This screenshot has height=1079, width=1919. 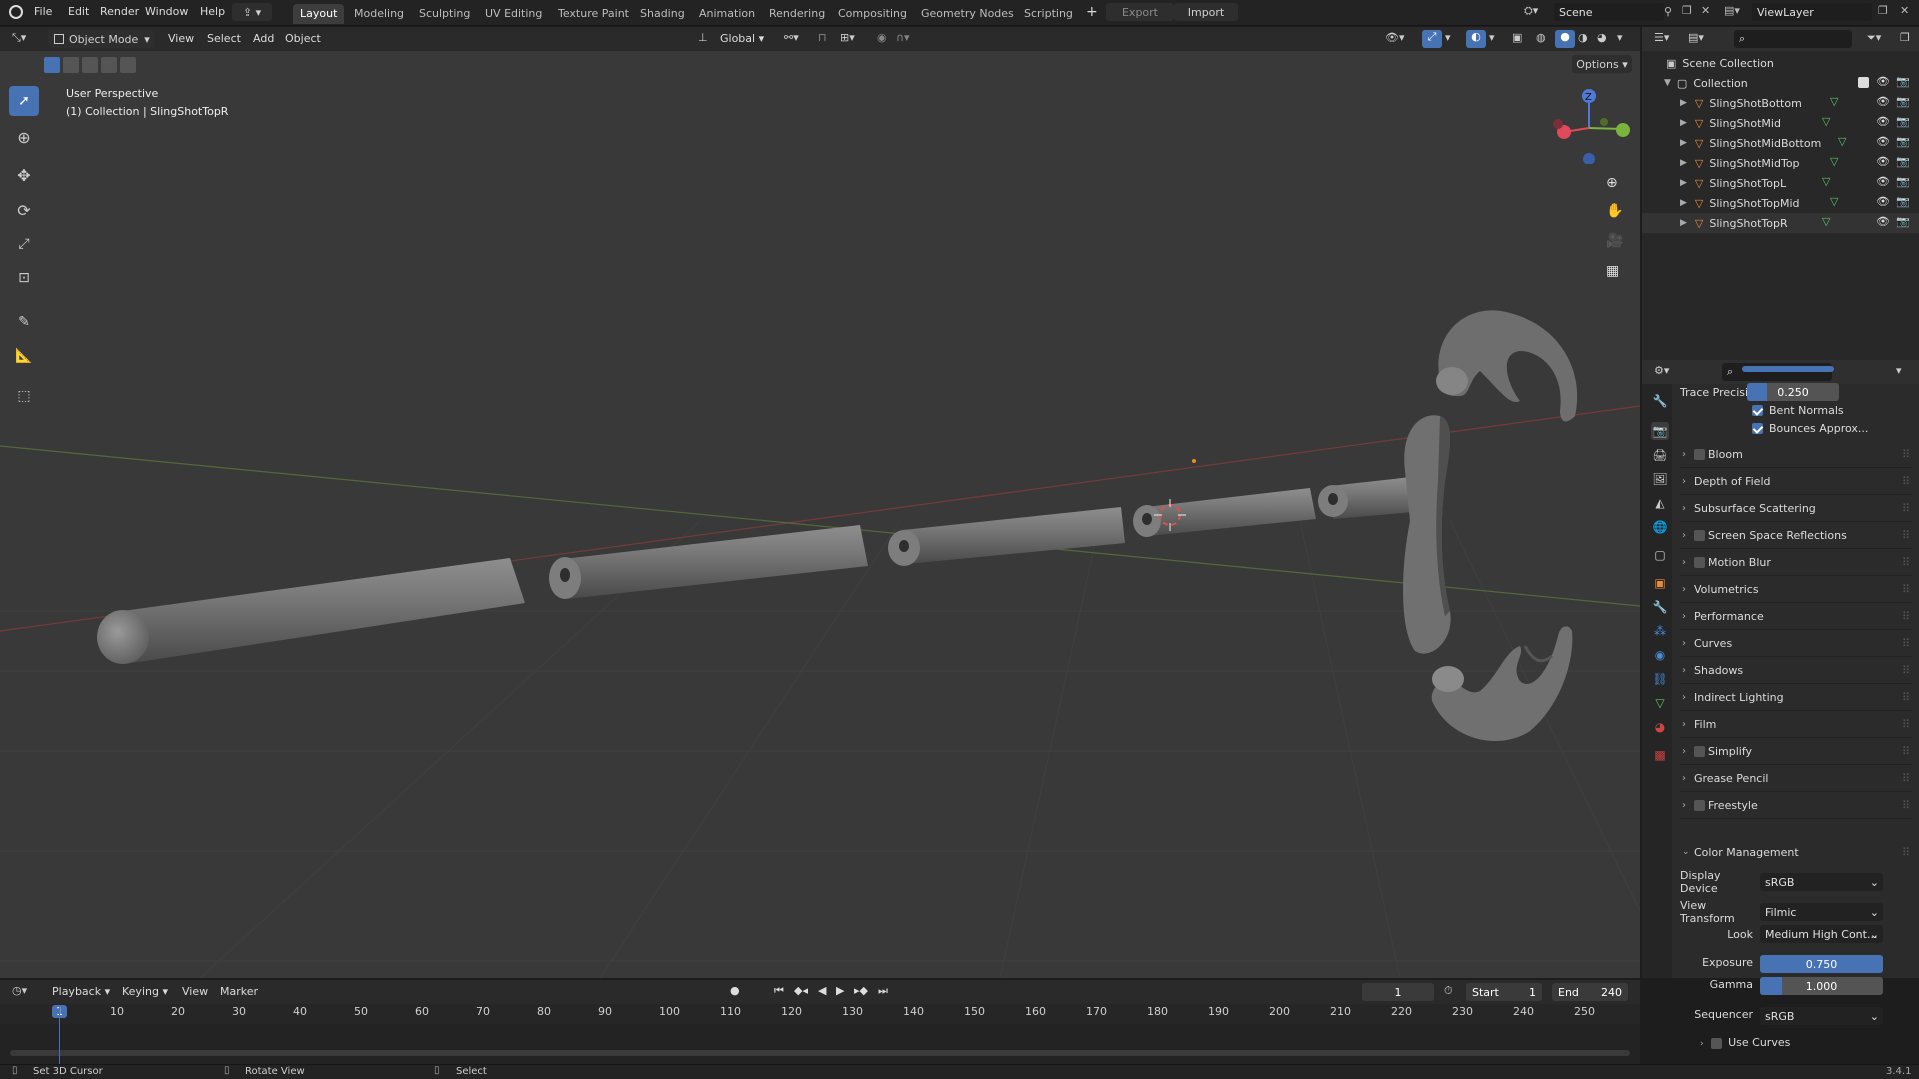 What do you see at coordinates (1796, 752) in the screenshot?
I see `panel-header: › Simplify ⠿` at bounding box center [1796, 752].